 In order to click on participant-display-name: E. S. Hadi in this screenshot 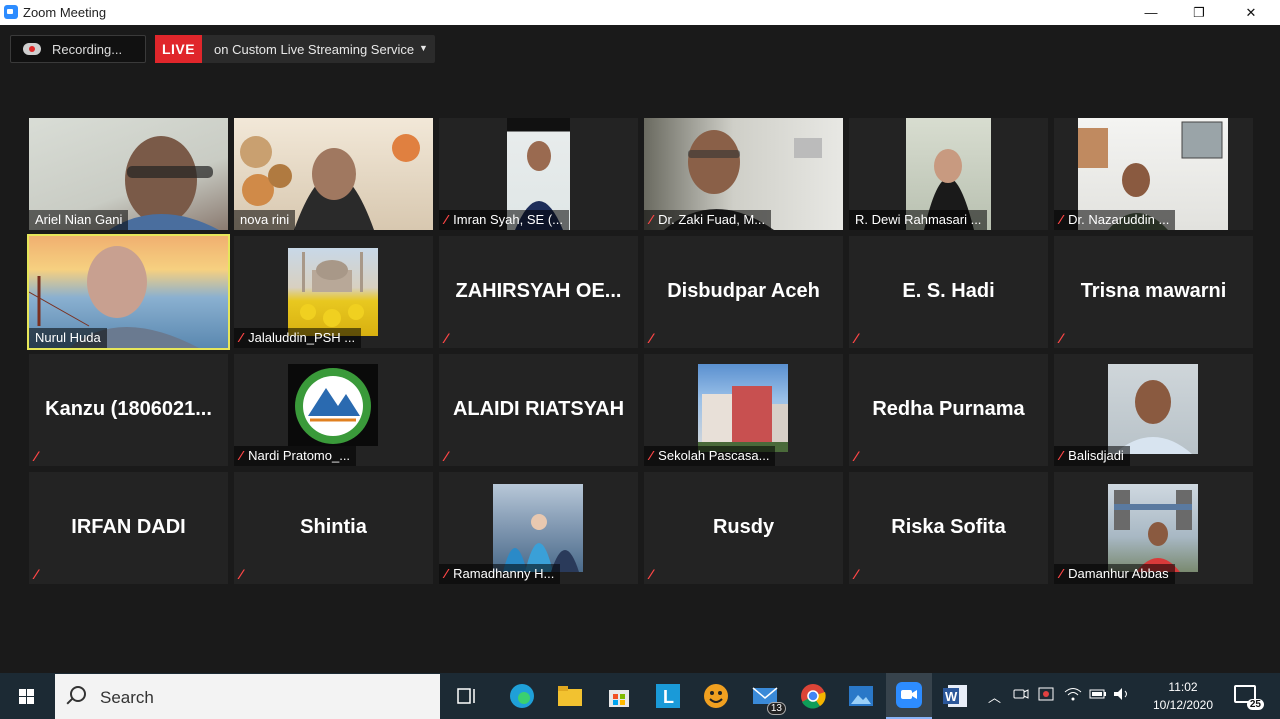, I will do `click(948, 291)`.